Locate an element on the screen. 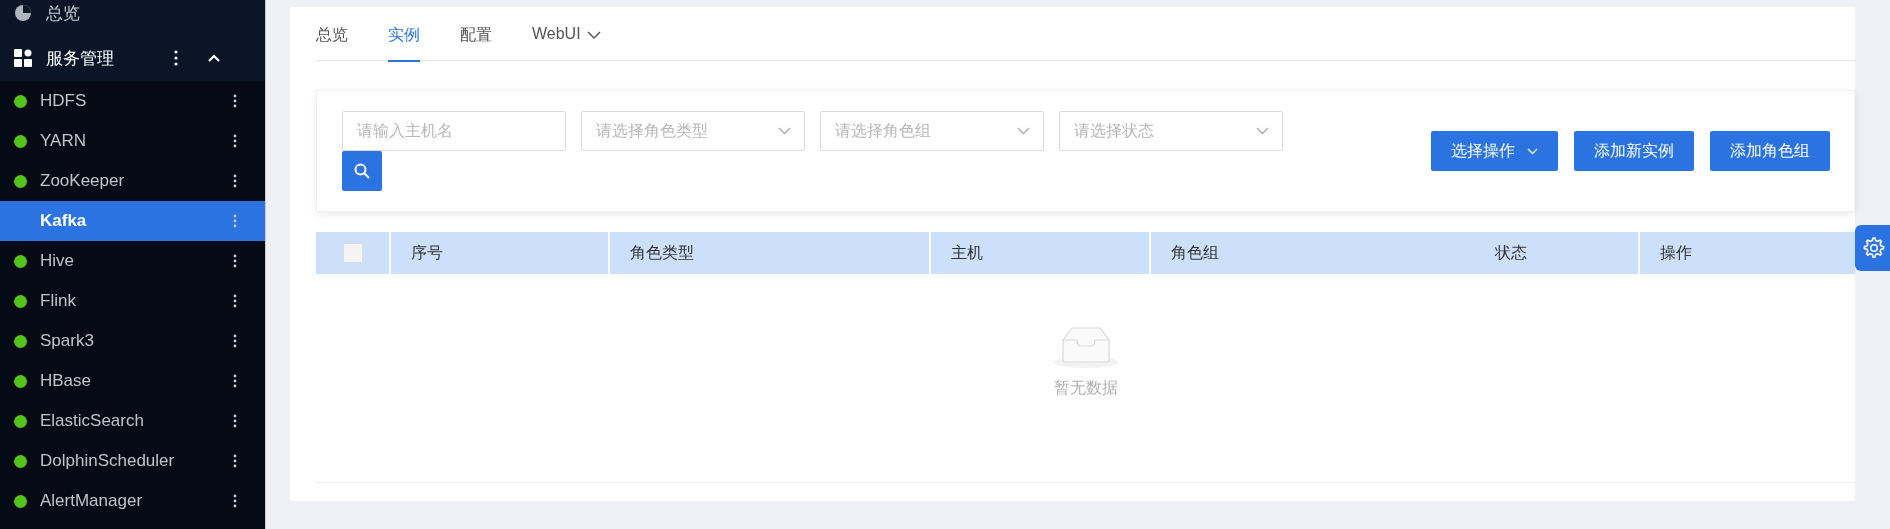  settings-button is located at coordinates (1872, 248).